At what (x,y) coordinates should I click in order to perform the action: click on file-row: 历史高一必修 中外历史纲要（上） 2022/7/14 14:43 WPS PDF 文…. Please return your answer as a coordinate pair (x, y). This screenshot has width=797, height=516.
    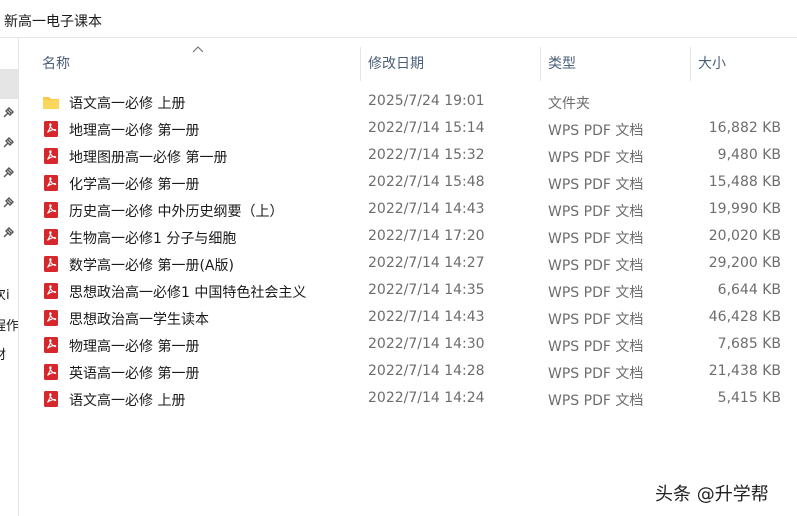
    Looking at the image, I should click on (405, 210).